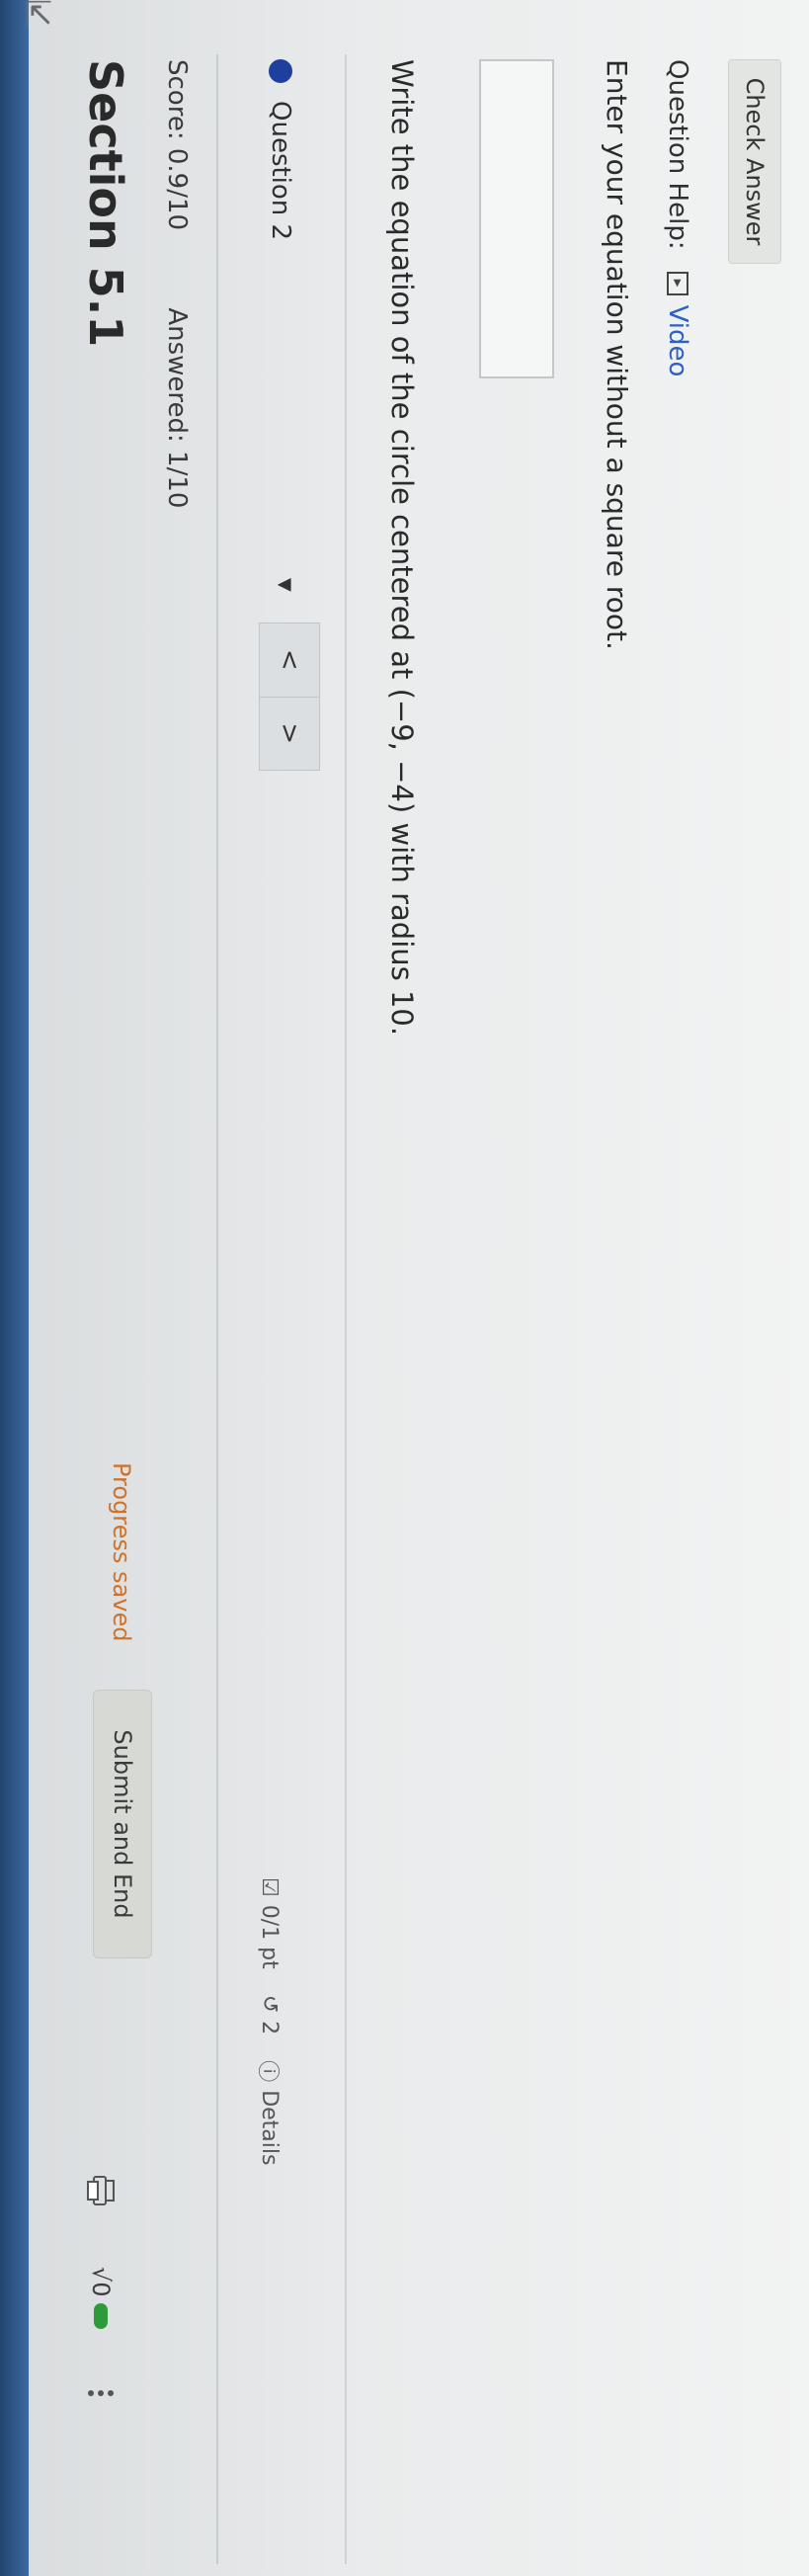 The height and width of the screenshot is (2576, 809). I want to click on checkbox-icon: ☑, so click(270, 1887).